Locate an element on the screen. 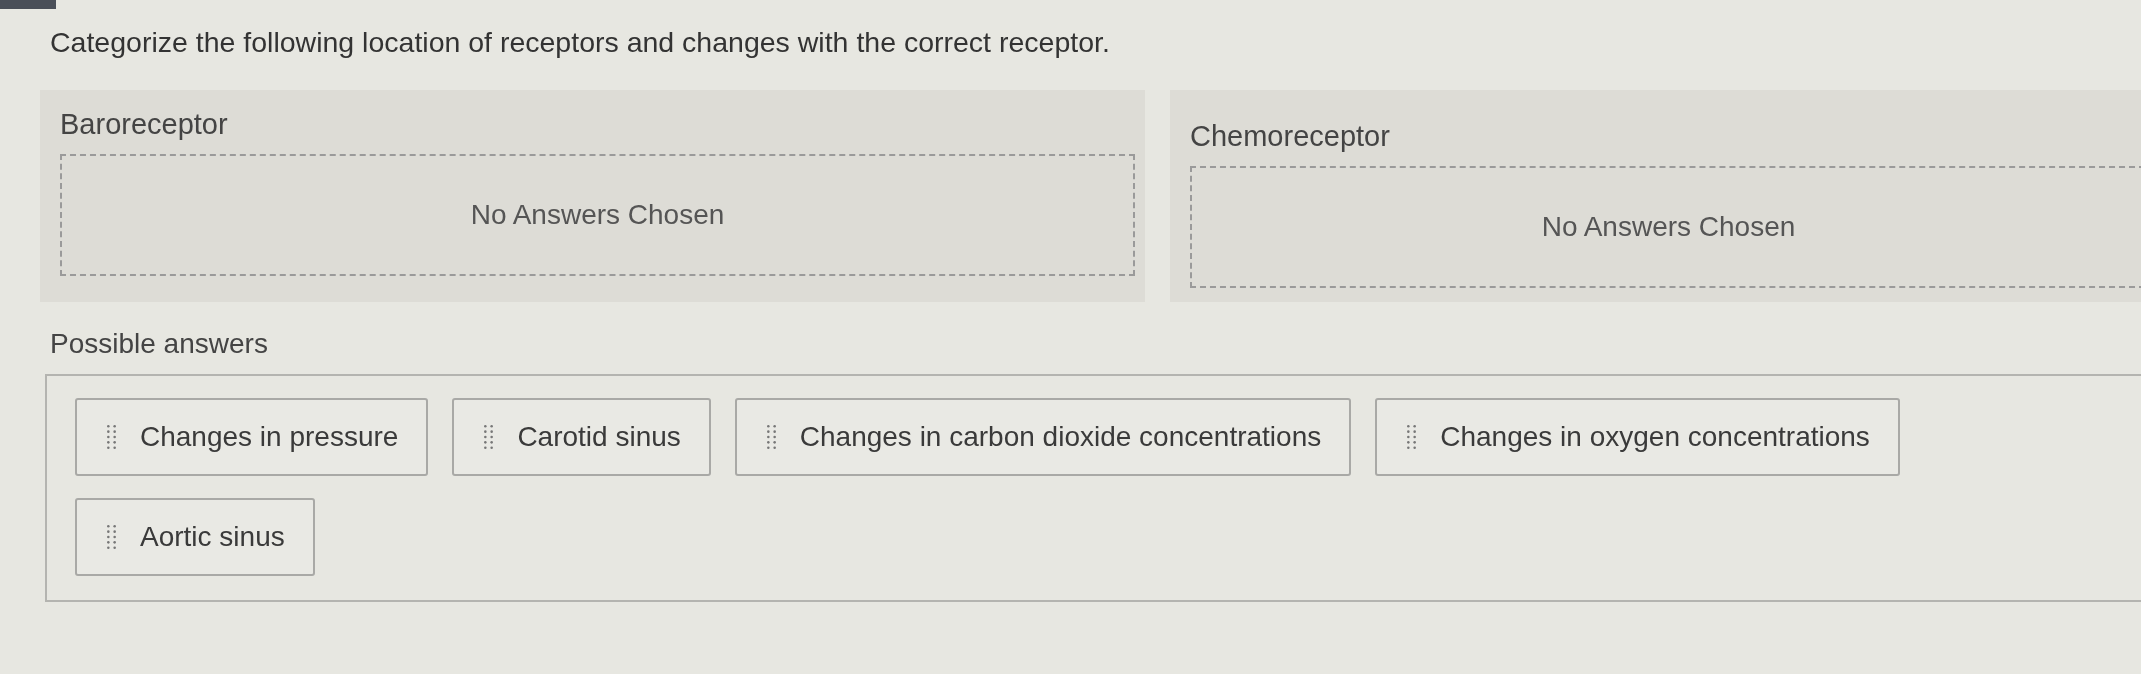 This screenshot has width=2141, height=674. category-label: Baroreceptor is located at coordinates (144, 124).